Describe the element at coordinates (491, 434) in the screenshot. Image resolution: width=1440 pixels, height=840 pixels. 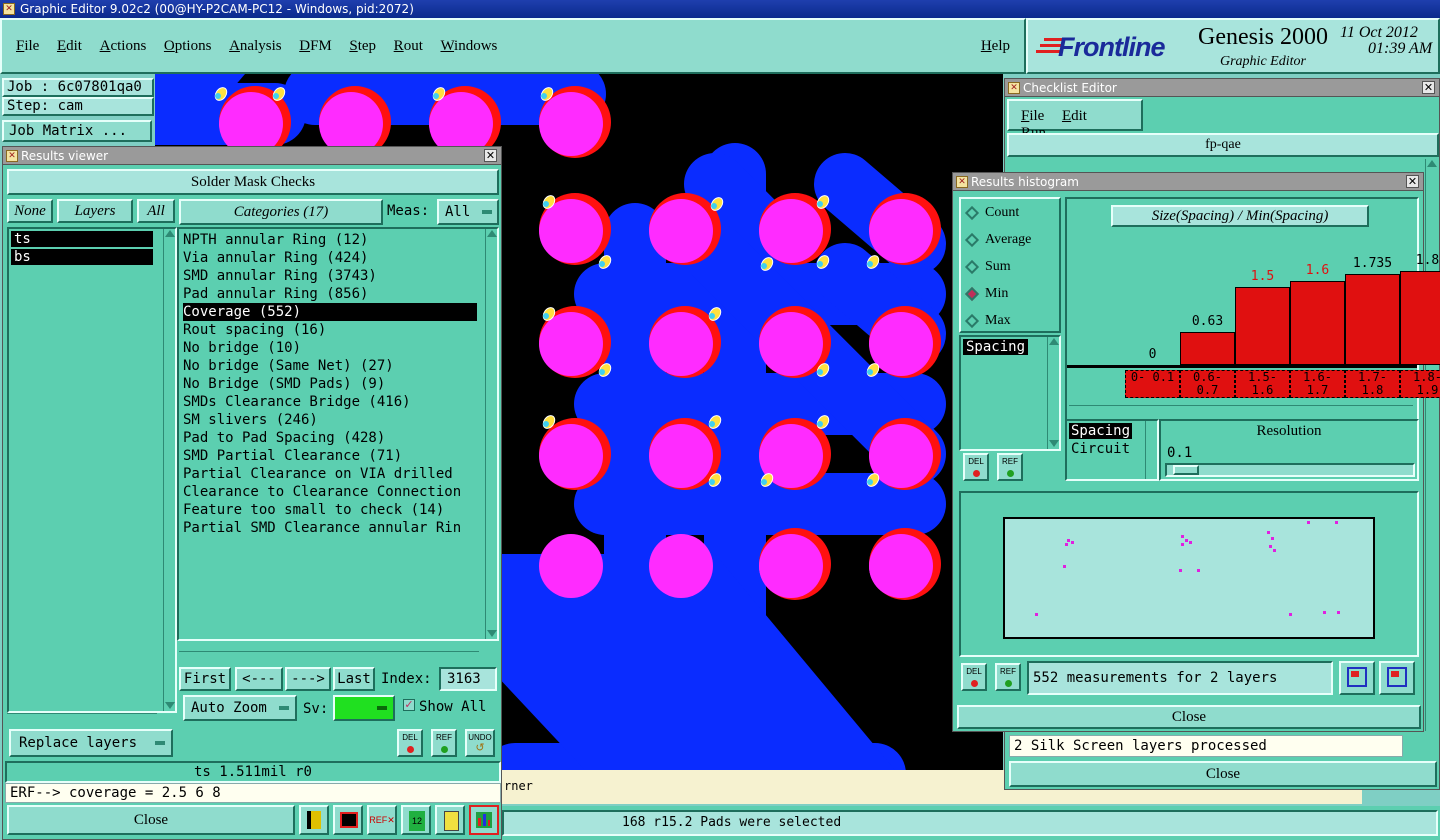
I see `categories-scrollbar` at that location.